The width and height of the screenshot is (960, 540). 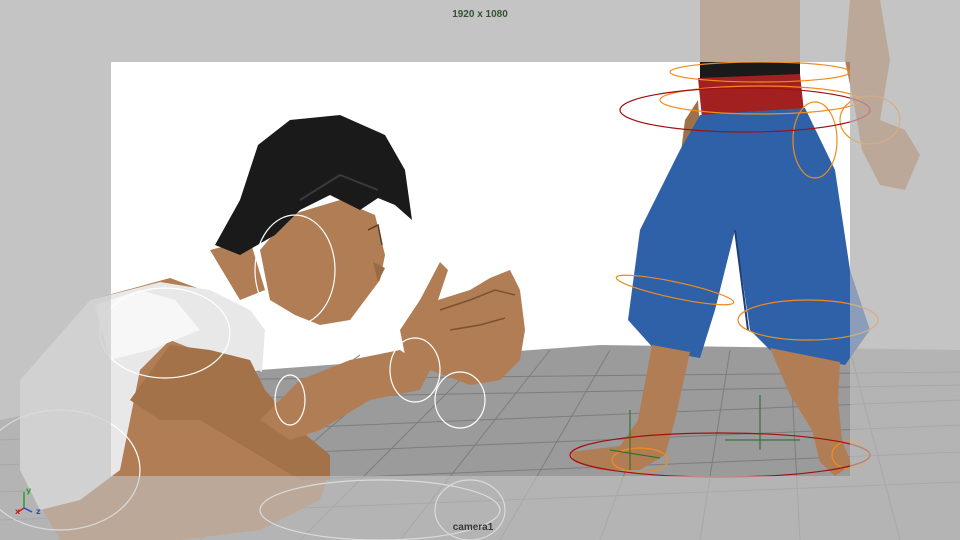 What do you see at coordinates (55, 269) in the screenshot?
I see `gate-mask-left` at bounding box center [55, 269].